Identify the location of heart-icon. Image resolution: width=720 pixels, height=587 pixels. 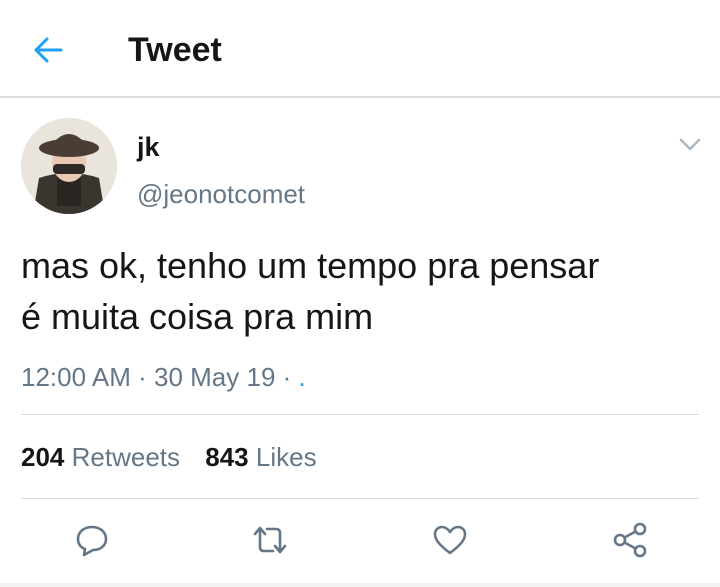
(450, 540).